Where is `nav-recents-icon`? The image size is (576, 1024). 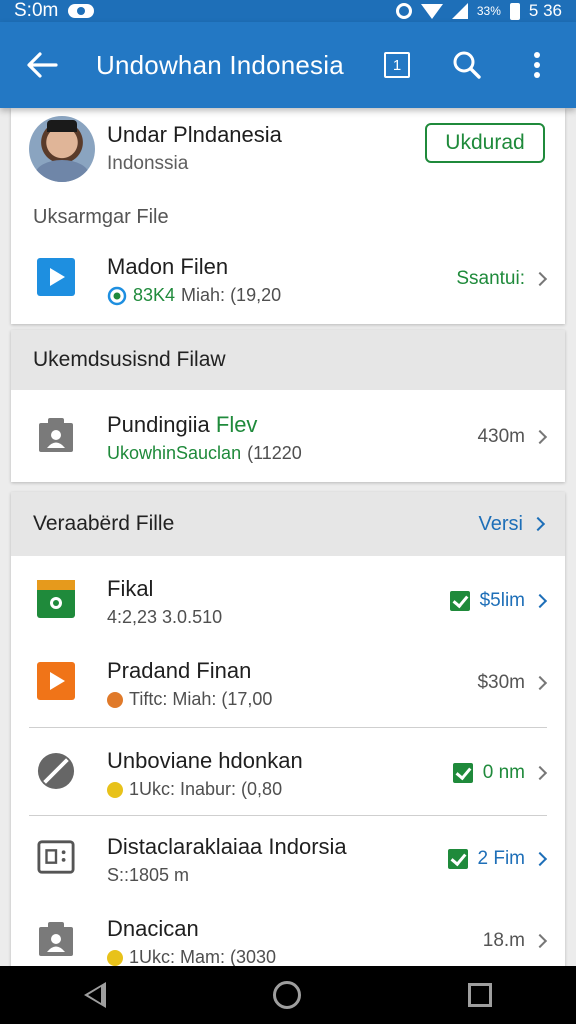
nav-recents-icon is located at coordinates (480, 995).